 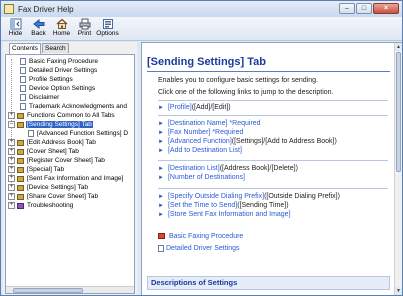 I want to click on topic-link: [Store Sent Fax Information and Image], so click(x=229, y=214).